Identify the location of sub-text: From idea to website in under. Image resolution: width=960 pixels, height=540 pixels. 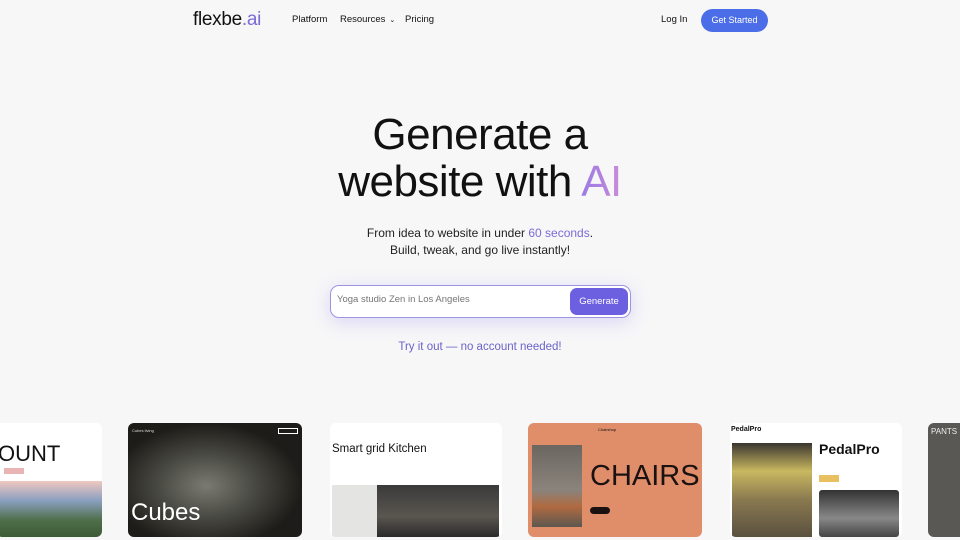
(447, 233).